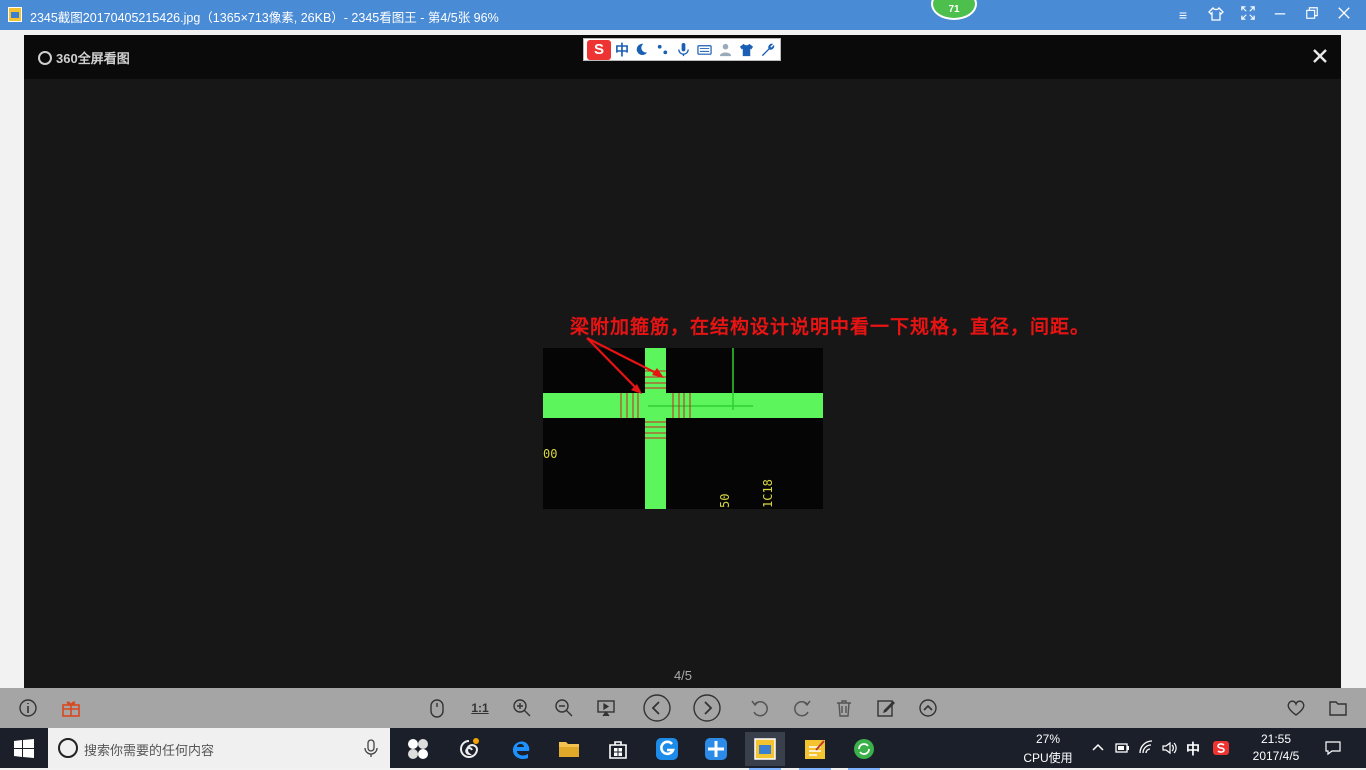 The height and width of the screenshot is (770, 1366). I want to click on restore-icon, so click(1312, 15).